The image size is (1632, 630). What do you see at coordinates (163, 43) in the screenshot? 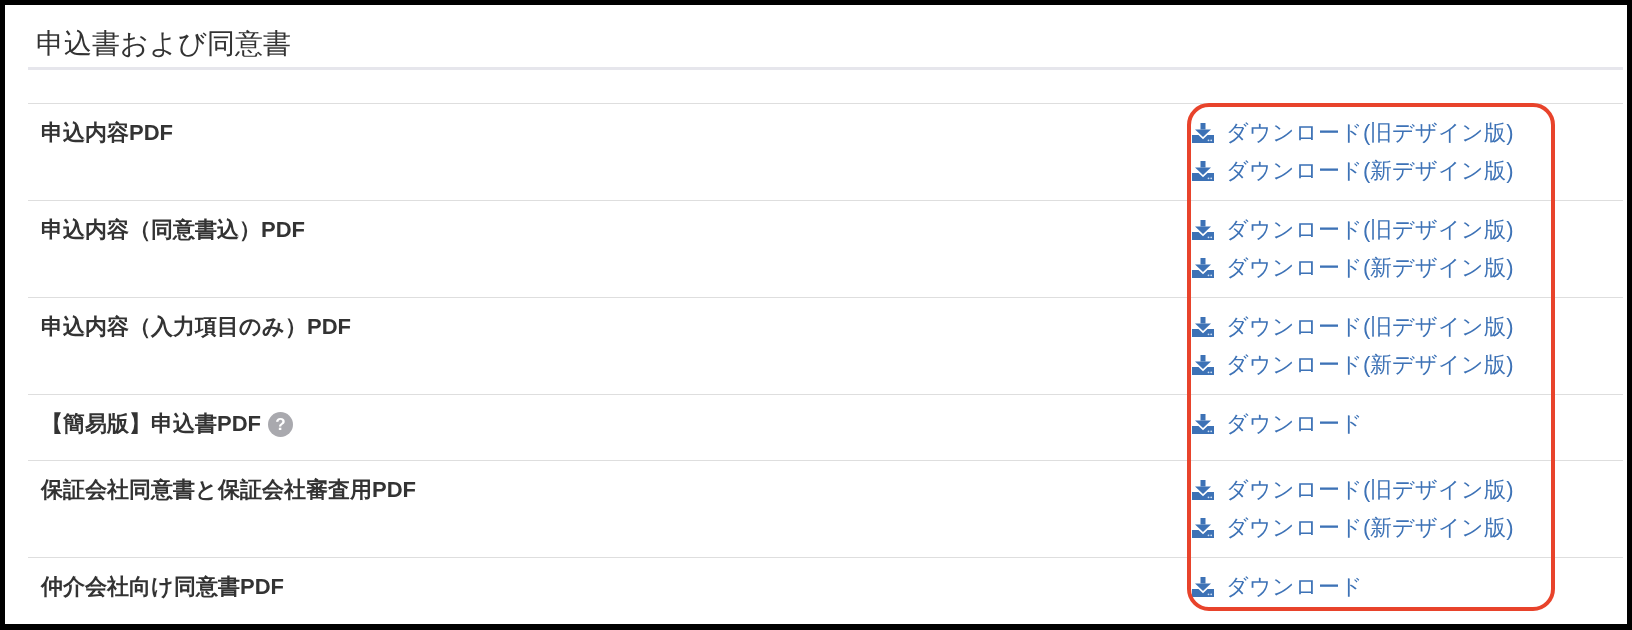
I see `section-title: 申込書および同意書` at bounding box center [163, 43].